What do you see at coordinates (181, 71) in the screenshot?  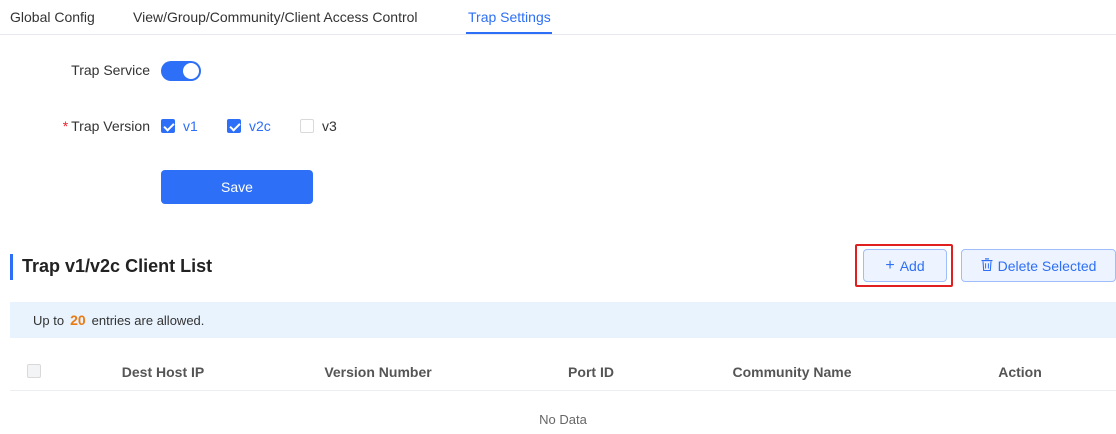 I see `trap-service-toggle` at bounding box center [181, 71].